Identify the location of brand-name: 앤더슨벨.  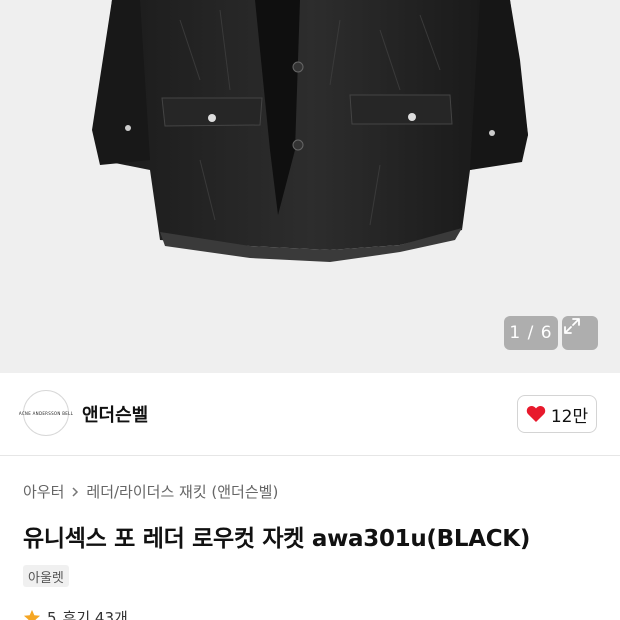
(115, 414).